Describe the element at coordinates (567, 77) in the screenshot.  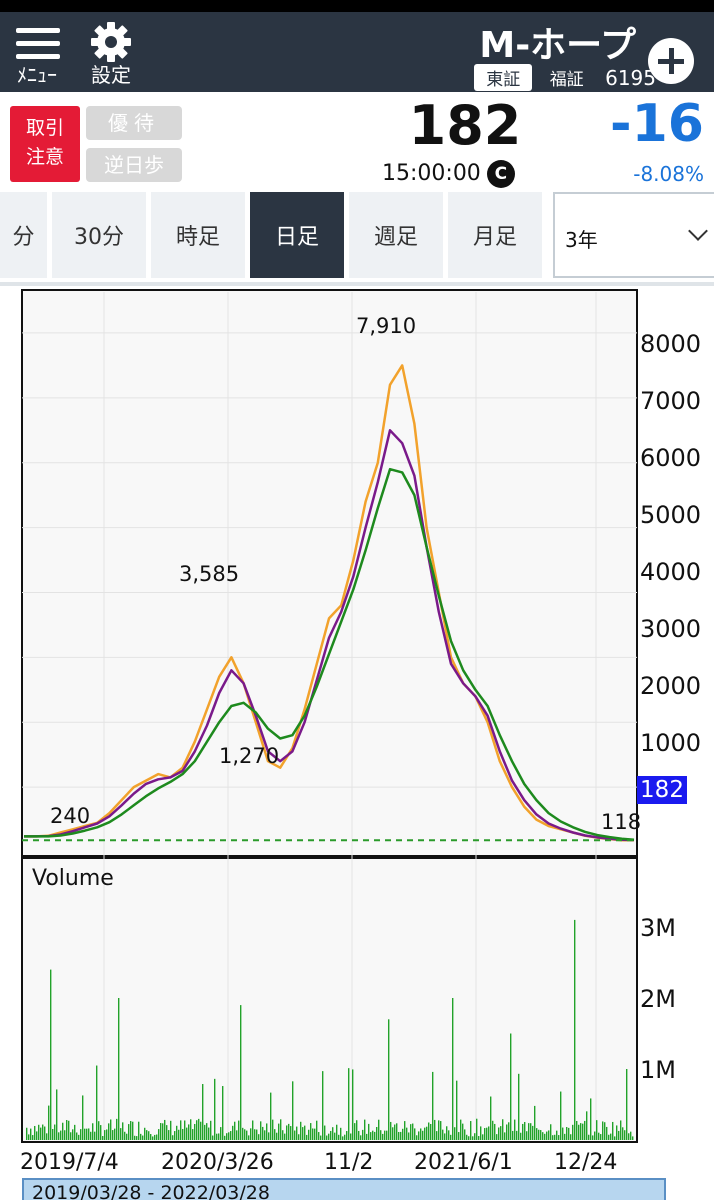
I see `market-fukuoka-tag: 福証` at that location.